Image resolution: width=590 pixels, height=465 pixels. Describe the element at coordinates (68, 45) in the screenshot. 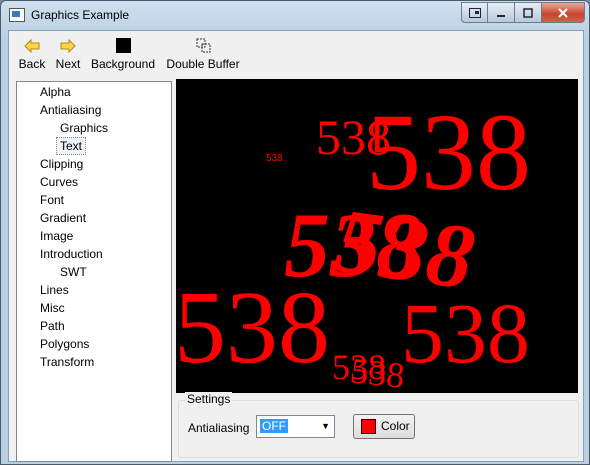

I see `next-arrow-icon` at that location.